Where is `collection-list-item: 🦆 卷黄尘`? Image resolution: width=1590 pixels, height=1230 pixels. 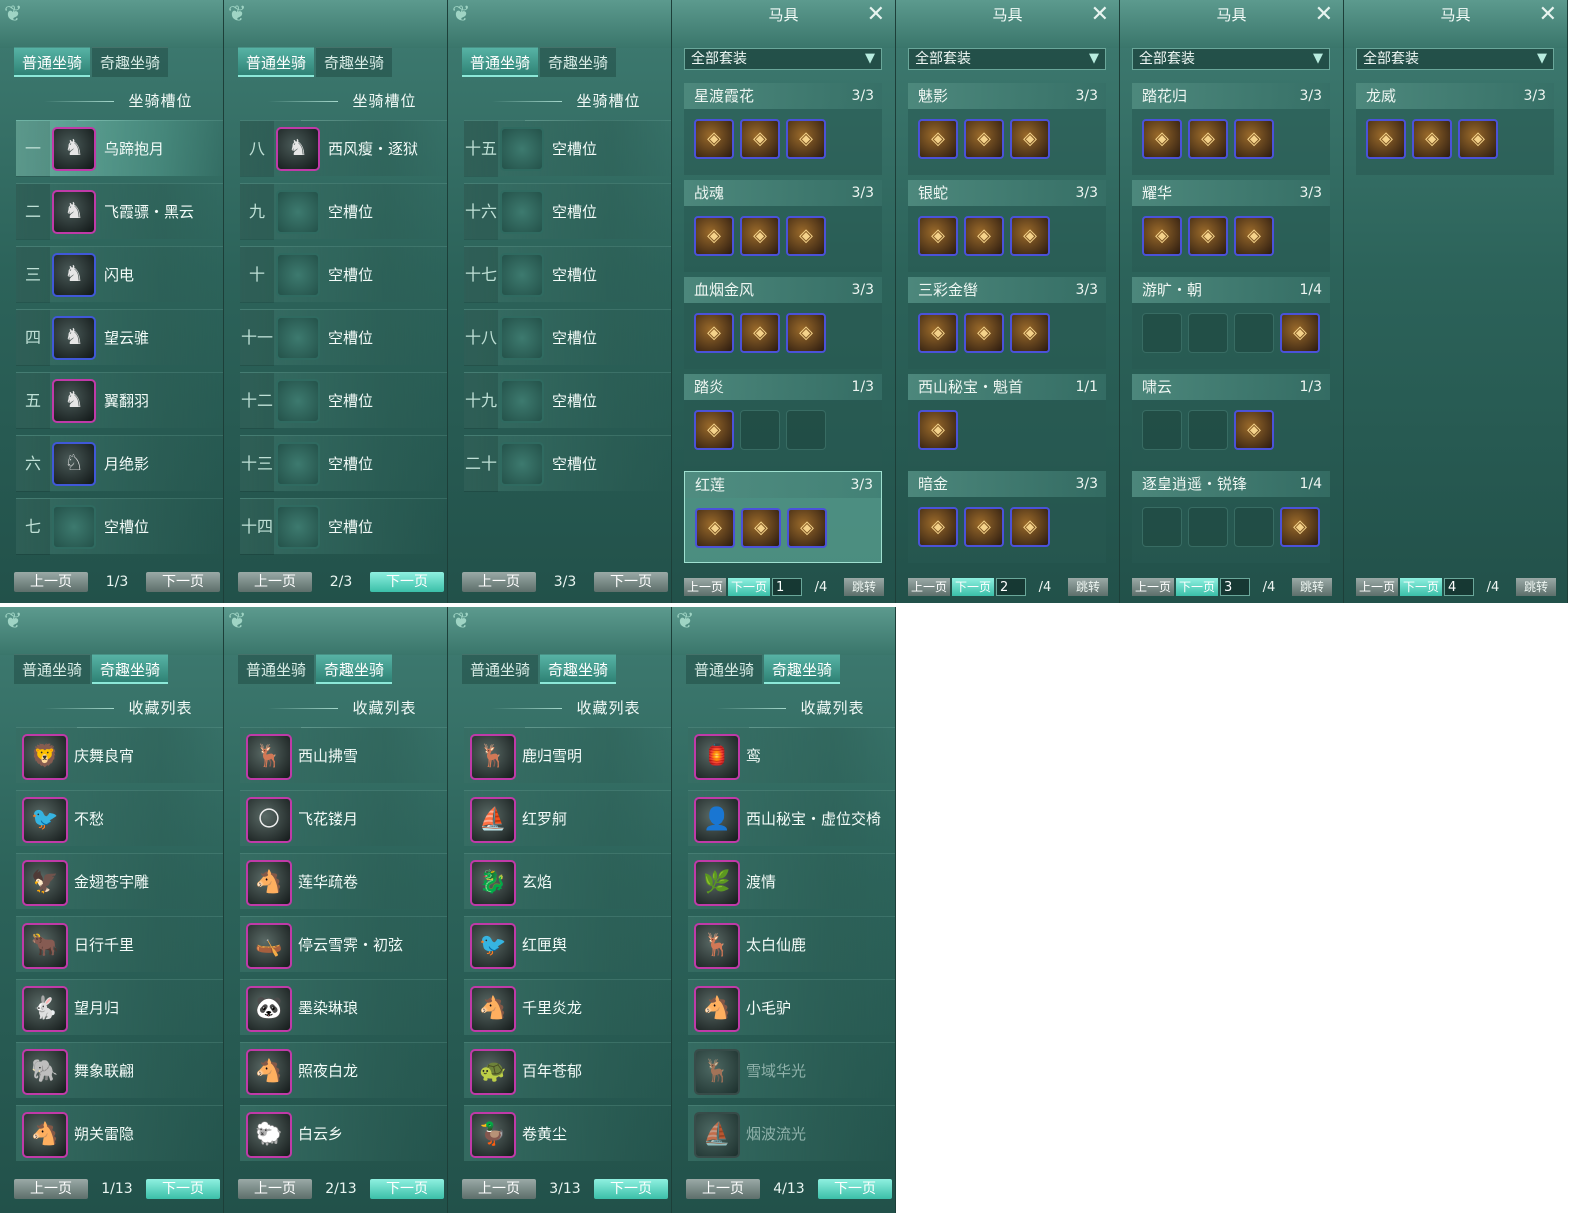
collection-list-item: 🦆 卷黄尘 is located at coordinates (567, 1133).